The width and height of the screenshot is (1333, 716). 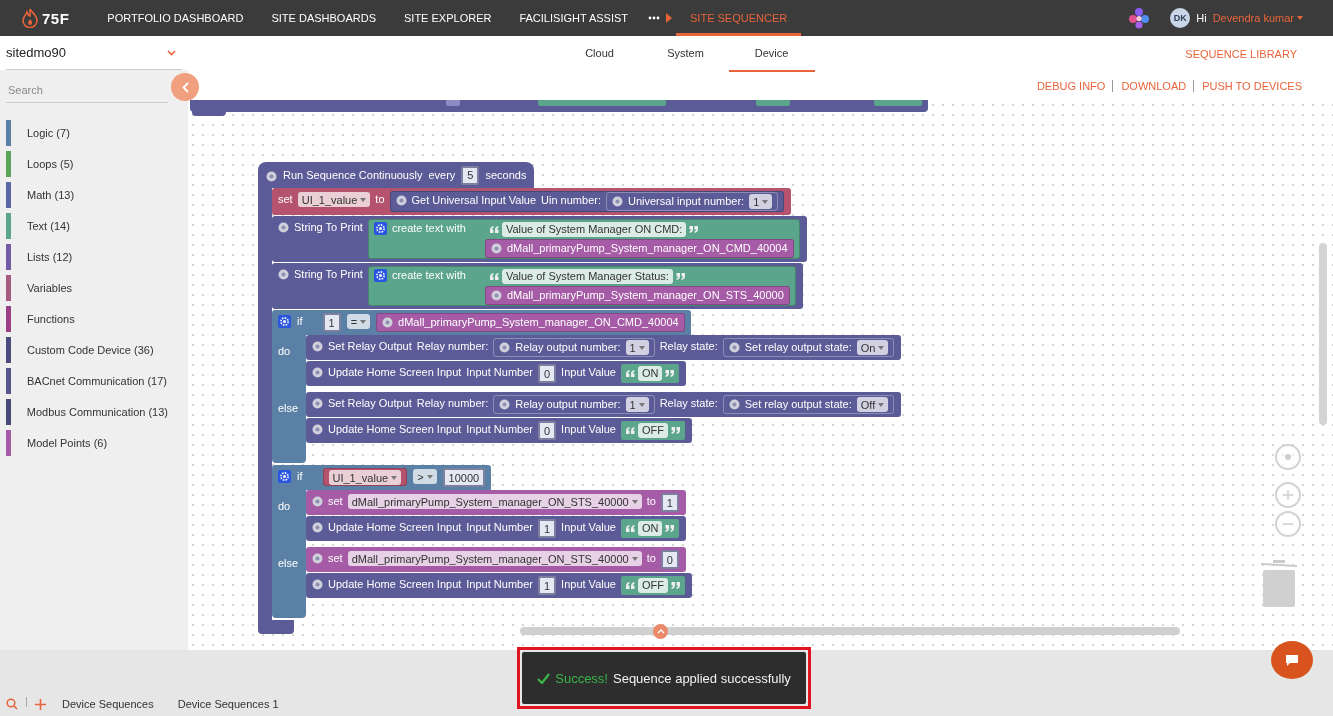 What do you see at coordinates (185, 87) in the screenshot?
I see `collapse-button` at bounding box center [185, 87].